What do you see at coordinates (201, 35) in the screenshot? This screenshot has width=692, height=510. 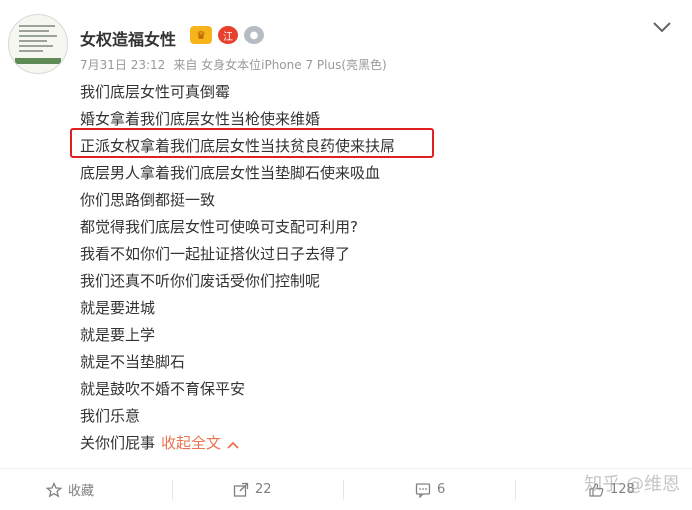 I see `crown-badge-icon: ♛` at bounding box center [201, 35].